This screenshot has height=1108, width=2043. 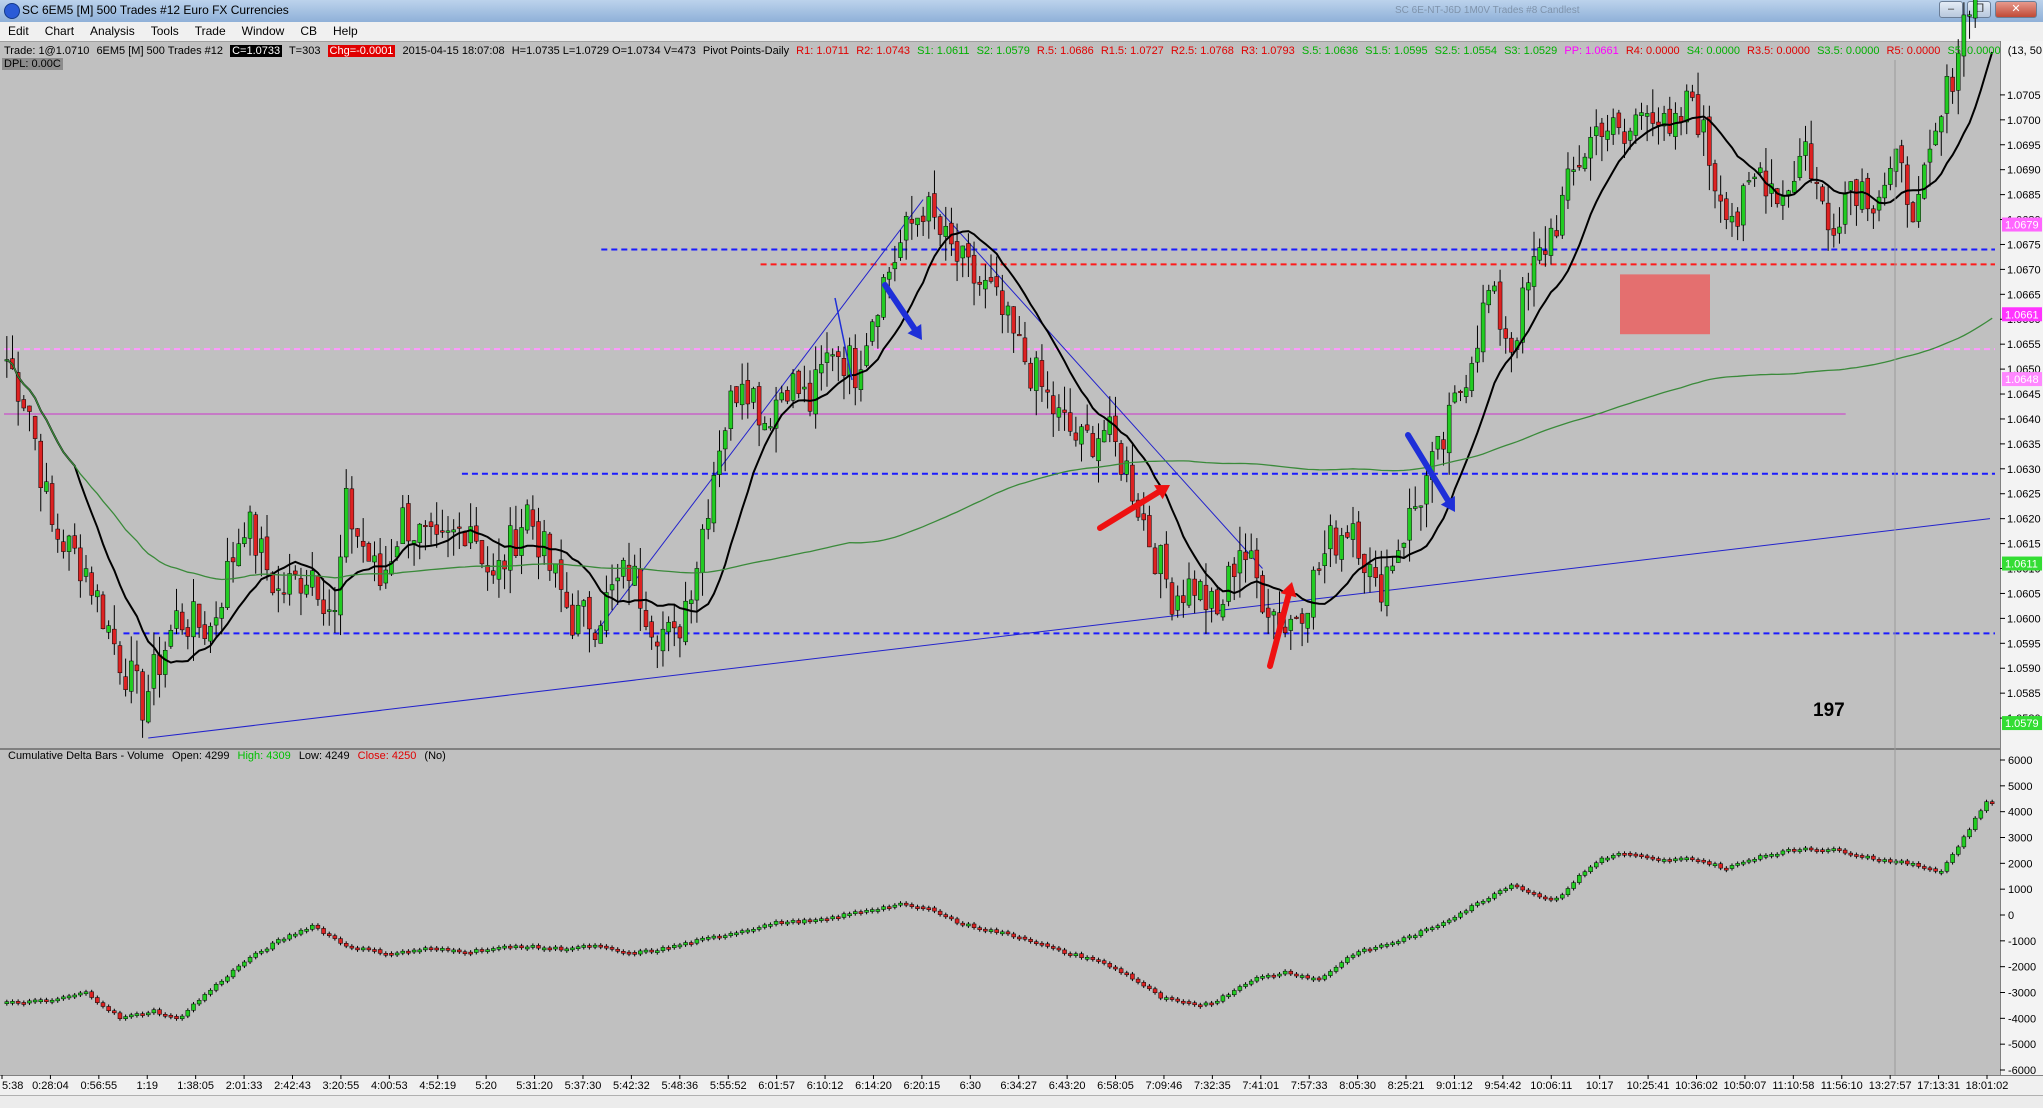 What do you see at coordinates (485, 1086) in the screenshot?
I see `time-tick-label: 5:20` at bounding box center [485, 1086].